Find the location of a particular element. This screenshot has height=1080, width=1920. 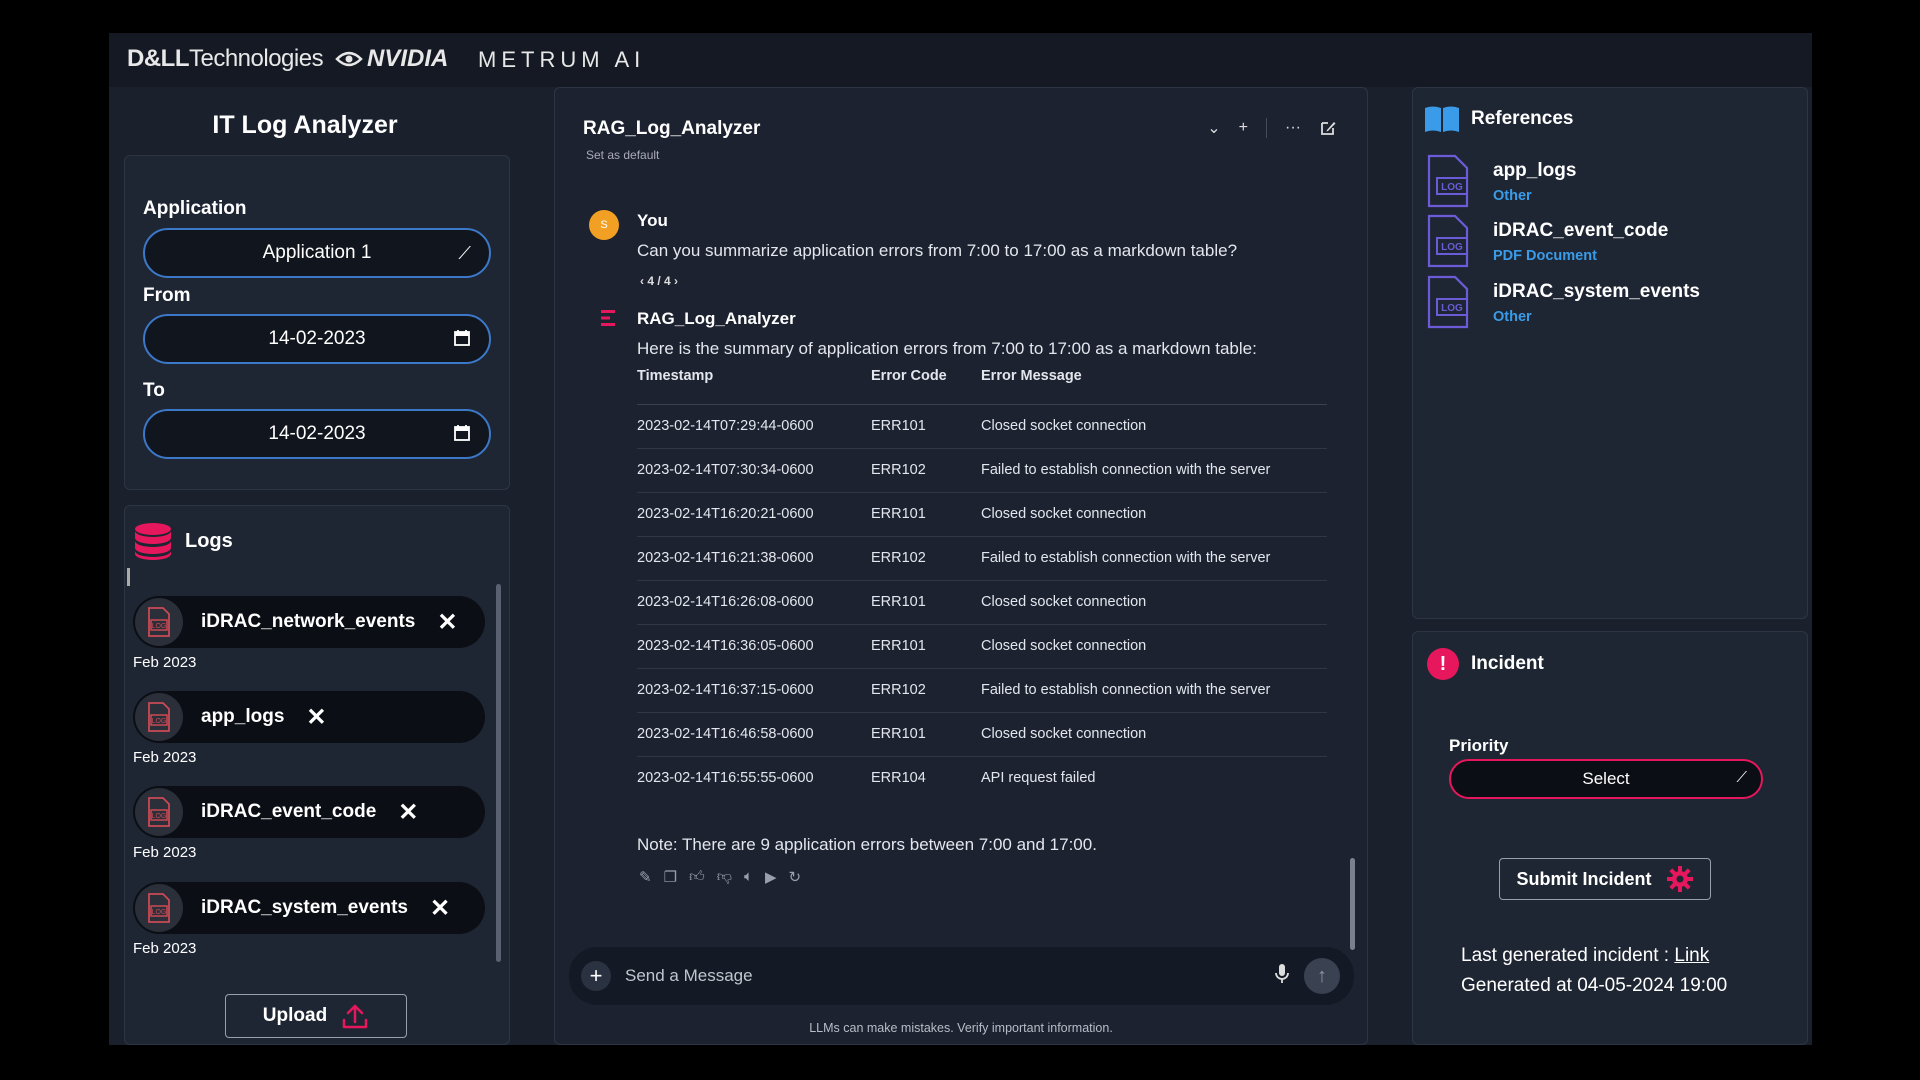

table-cell: 2023-02-14T07:29:44-0600 is located at coordinates (754, 426).